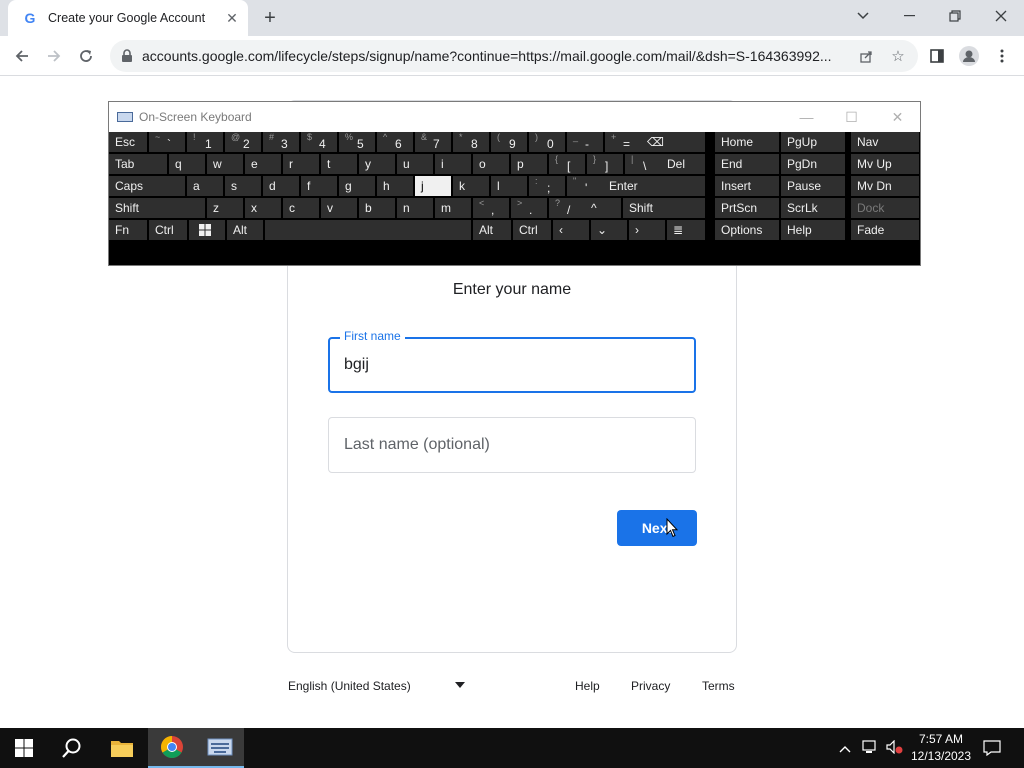  Describe the element at coordinates (147, 186) in the screenshot. I see `key-caps: Caps` at that location.